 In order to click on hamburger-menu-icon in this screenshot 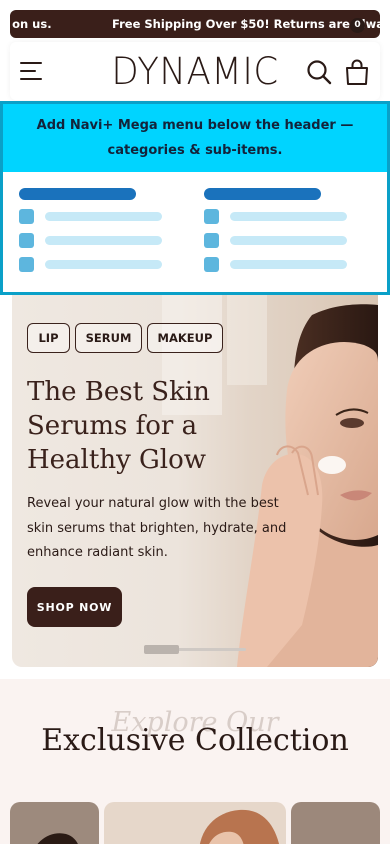, I will do `click(33, 71)`.